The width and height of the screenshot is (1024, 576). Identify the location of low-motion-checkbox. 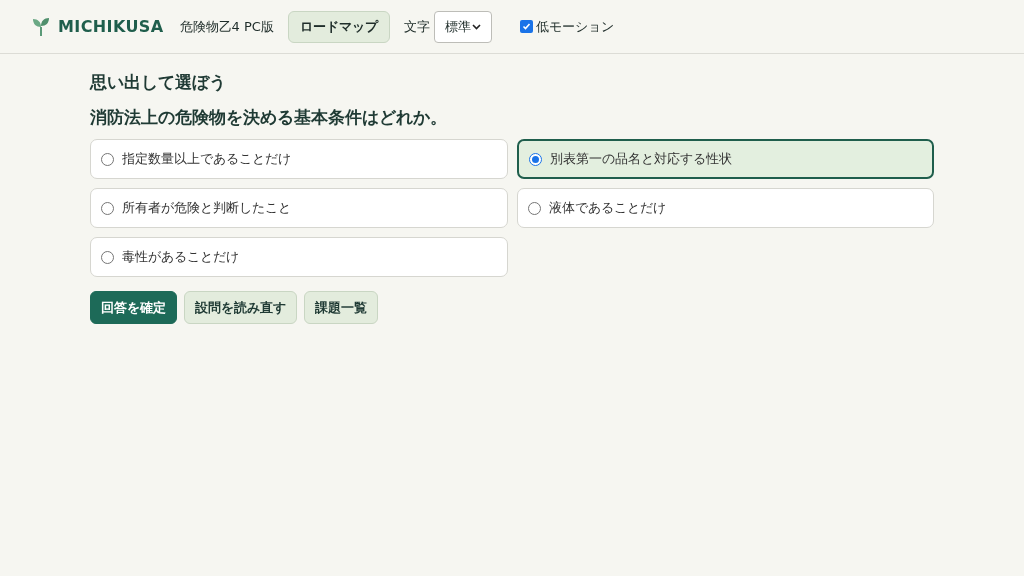
(526, 26).